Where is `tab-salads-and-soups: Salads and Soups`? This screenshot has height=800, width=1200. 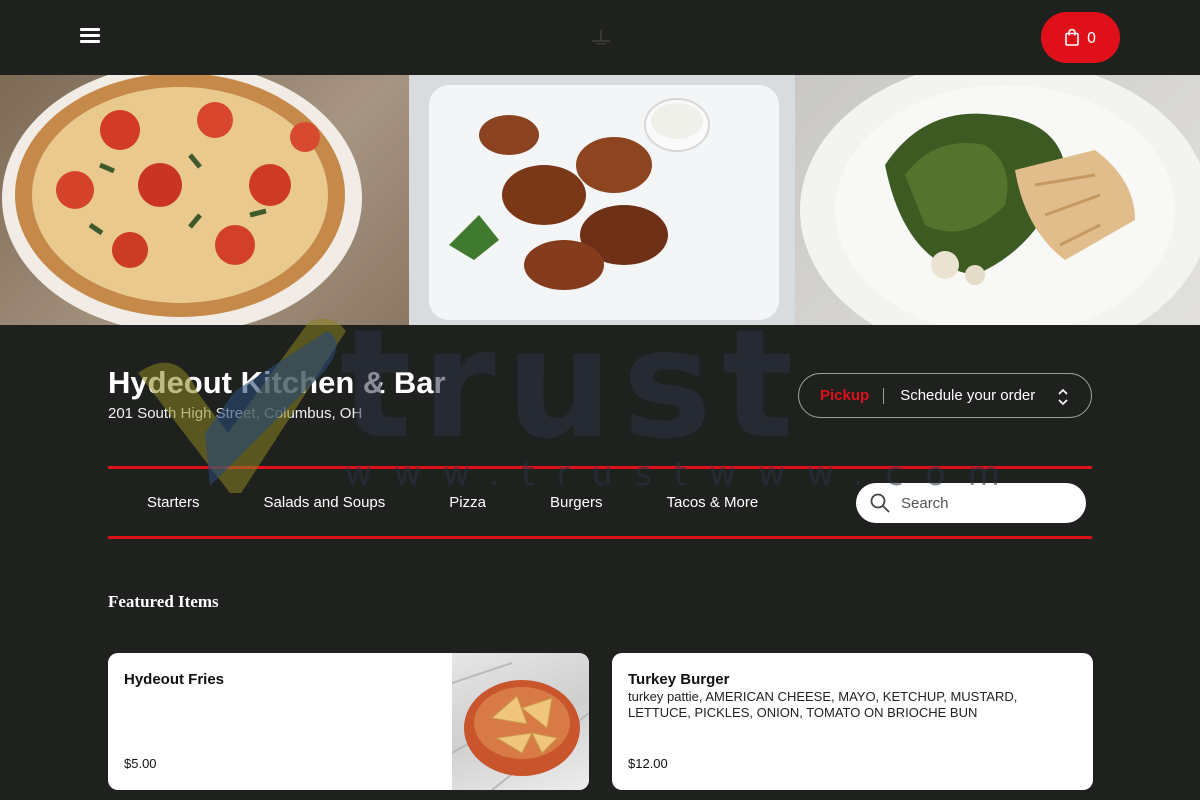
tab-salads-and-soups: Salads and Soups is located at coordinates (325, 502).